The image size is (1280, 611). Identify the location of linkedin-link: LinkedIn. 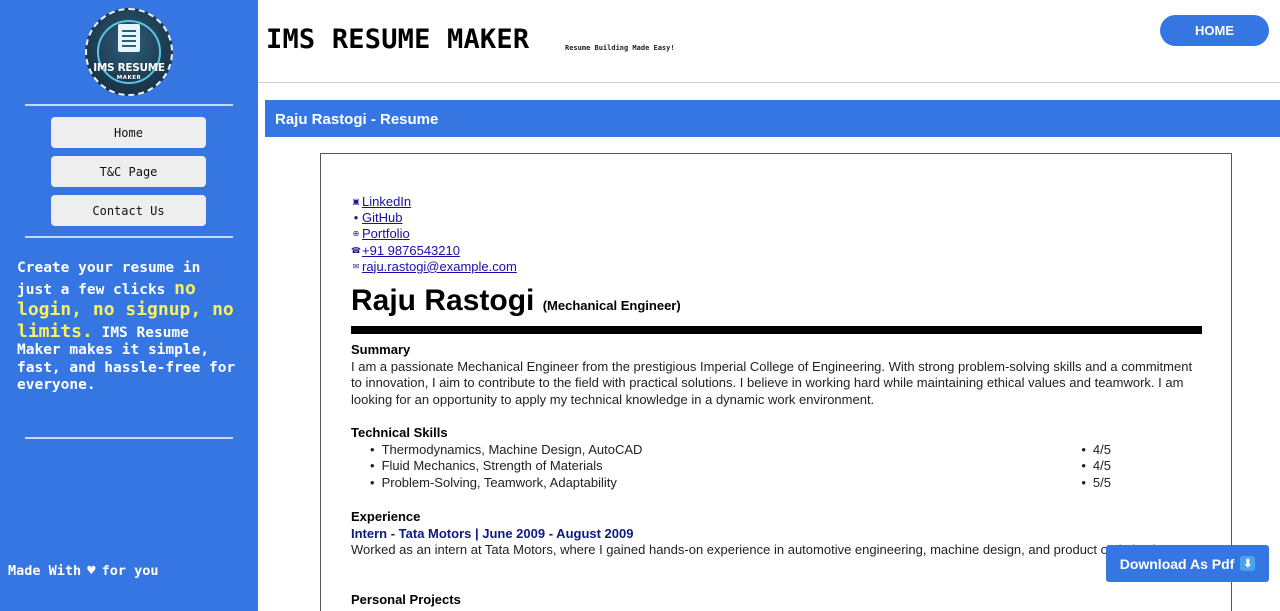
(386, 202).